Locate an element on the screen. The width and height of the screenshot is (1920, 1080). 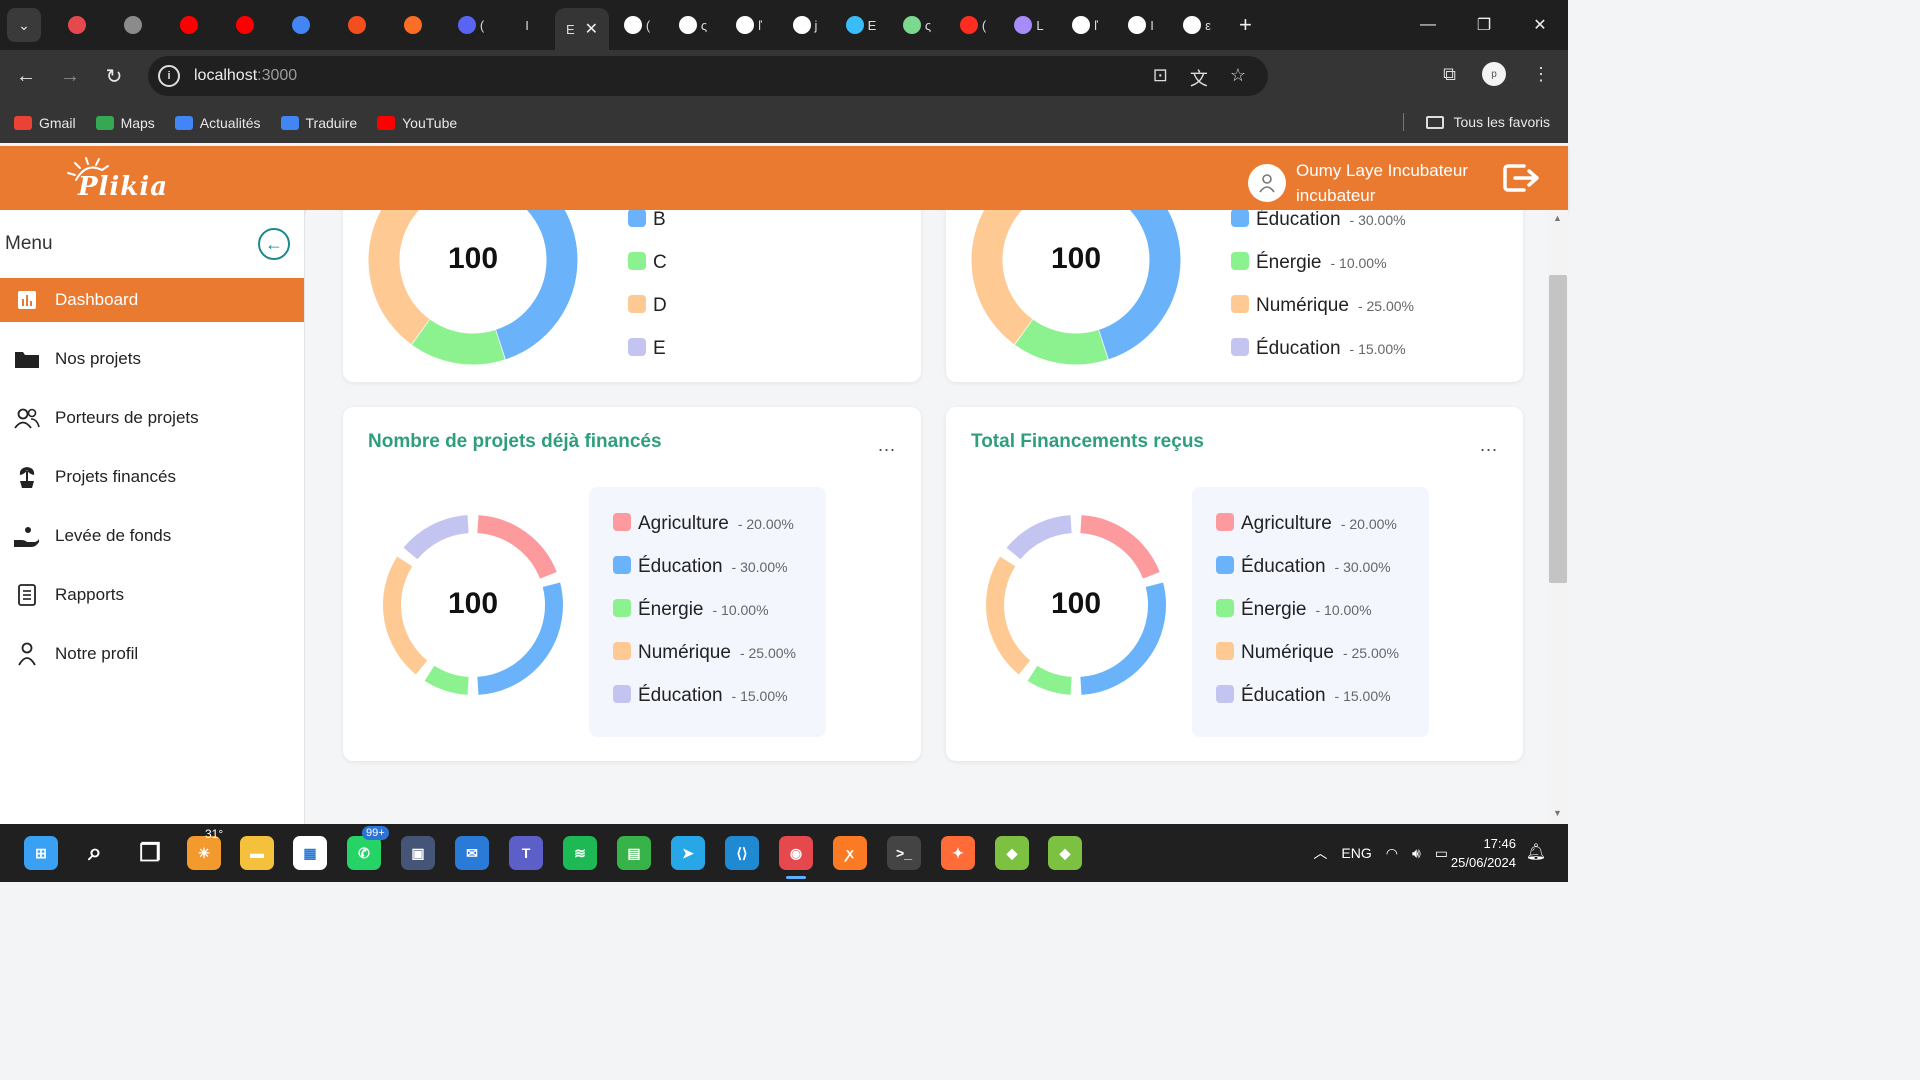
bookmark-item: Traduire is located at coordinates (318, 123).